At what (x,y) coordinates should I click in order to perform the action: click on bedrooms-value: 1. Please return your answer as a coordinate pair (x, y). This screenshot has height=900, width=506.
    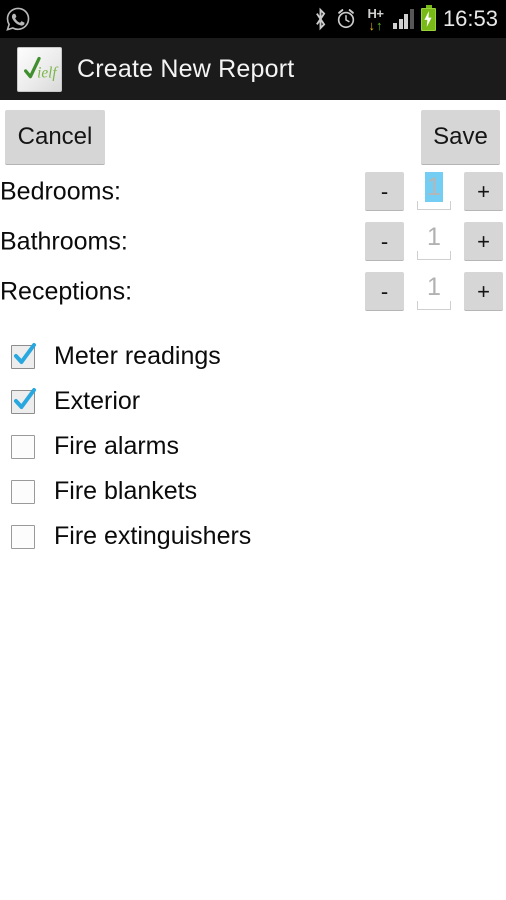
    Looking at the image, I should click on (434, 186).